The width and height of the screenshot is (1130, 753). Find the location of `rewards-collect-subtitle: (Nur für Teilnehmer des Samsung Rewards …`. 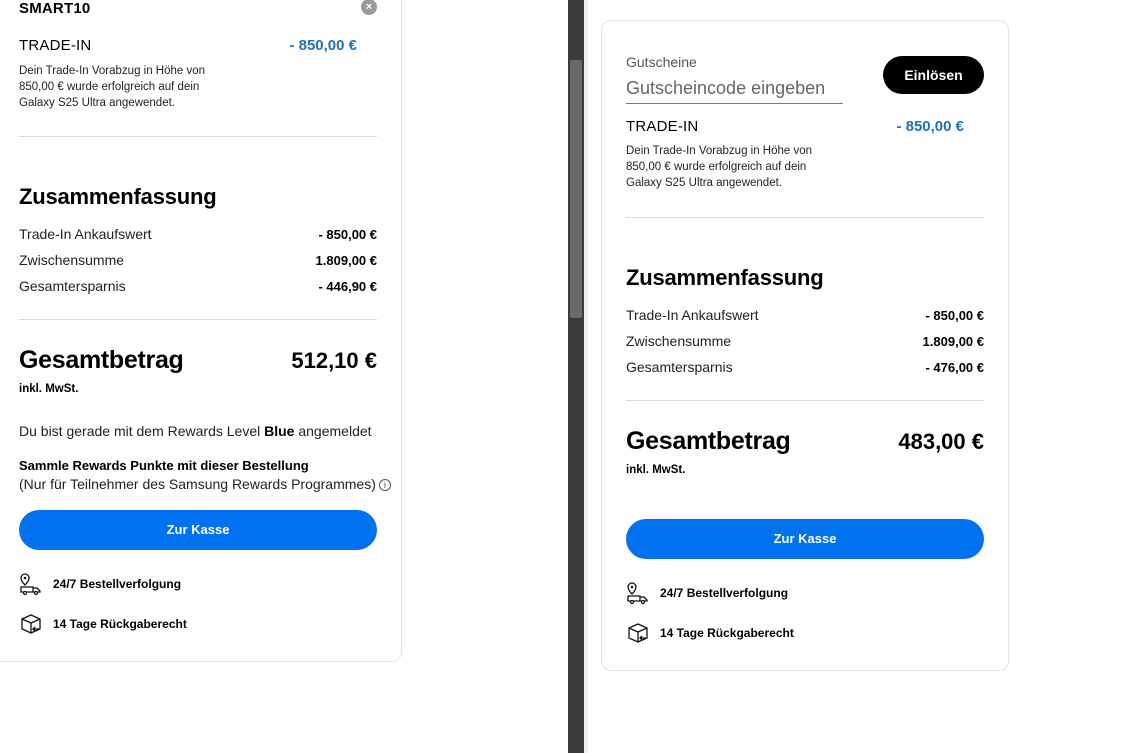

rewards-collect-subtitle: (Nur für Teilnehmer des Samsung Rewards … is located at coordinates (197, 484).